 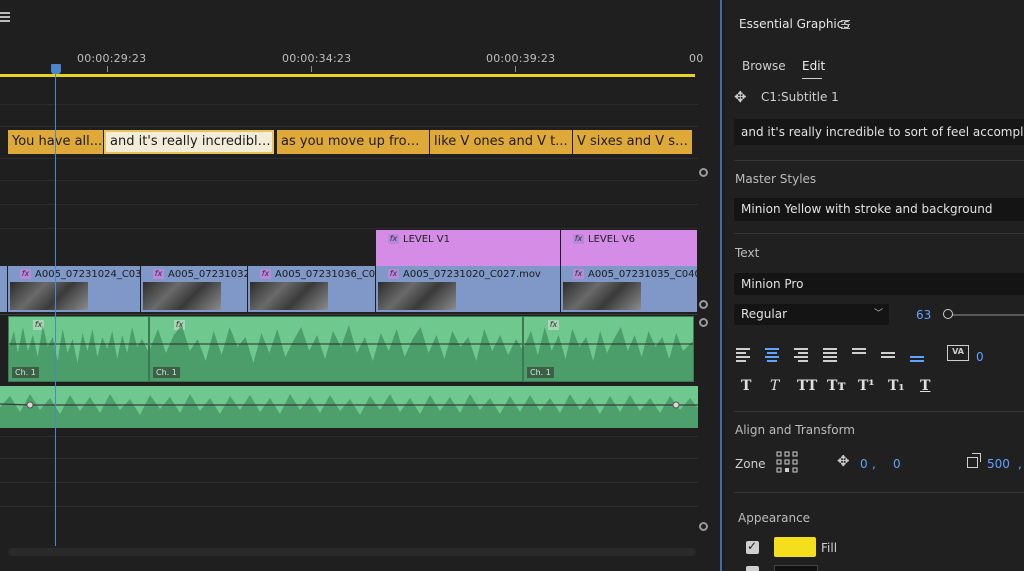 What do you see at coordinates (866, 386) in the screenshot?
I see `superscript-button: T¹` at bounding box center [866, 386].